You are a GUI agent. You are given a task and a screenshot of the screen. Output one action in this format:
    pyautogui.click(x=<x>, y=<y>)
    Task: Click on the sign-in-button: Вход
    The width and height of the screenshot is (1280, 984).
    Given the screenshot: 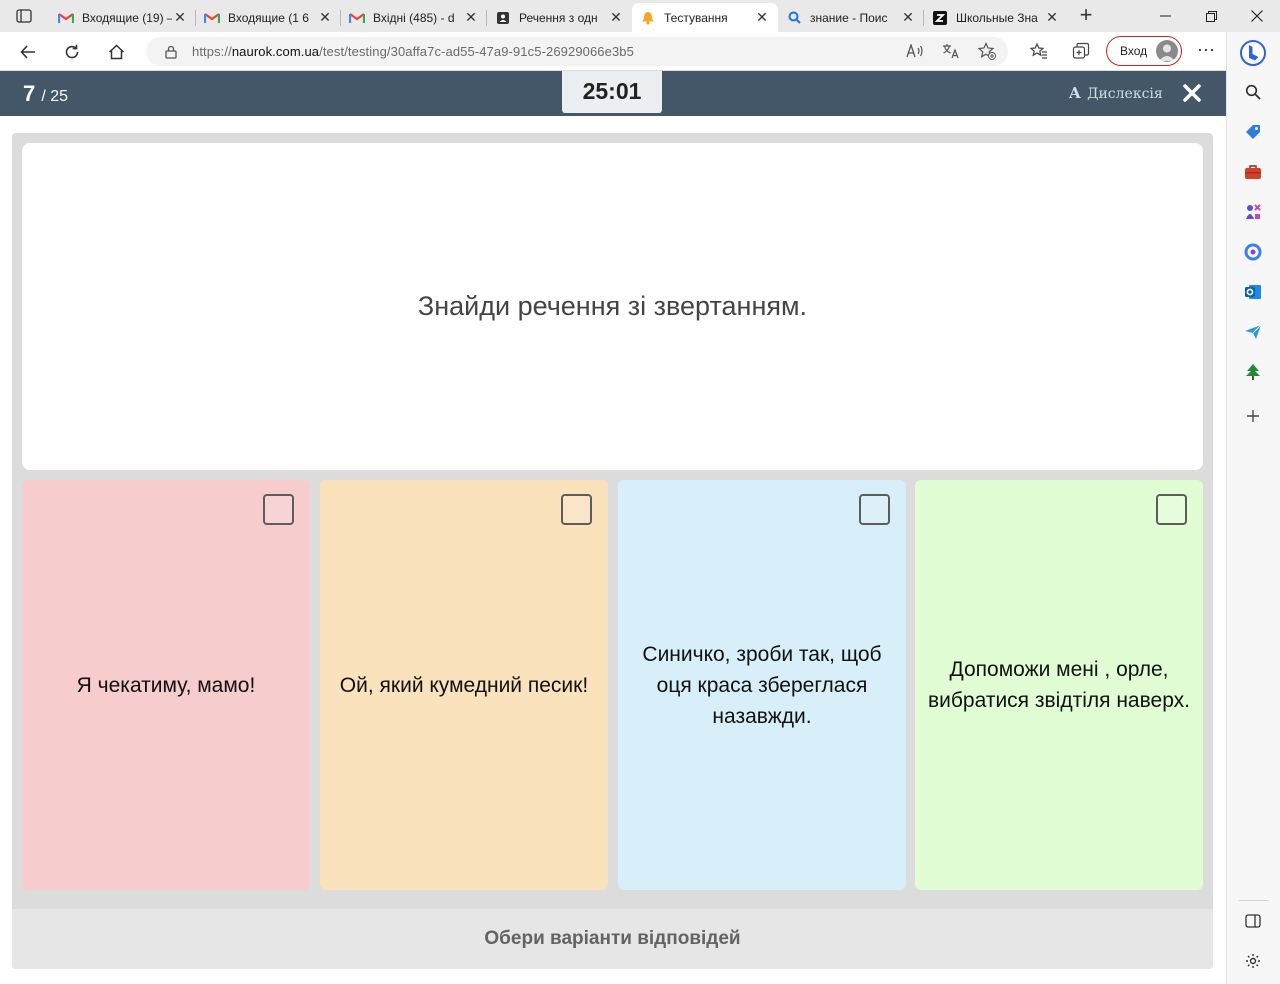 What is the action you would take?
    pyautogui.click(x=1144, y=51)
    